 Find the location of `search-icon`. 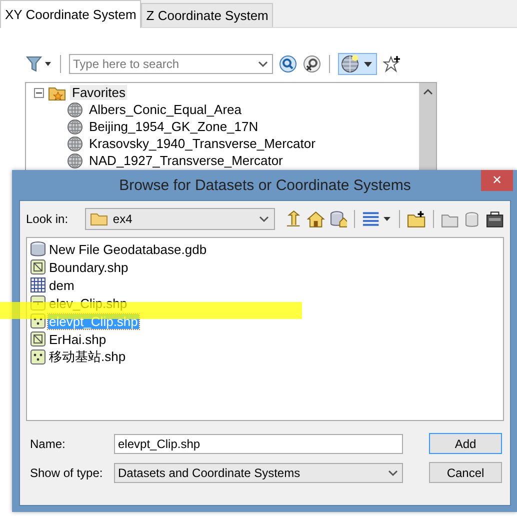

search-icon is located at coordinates (288, 64).